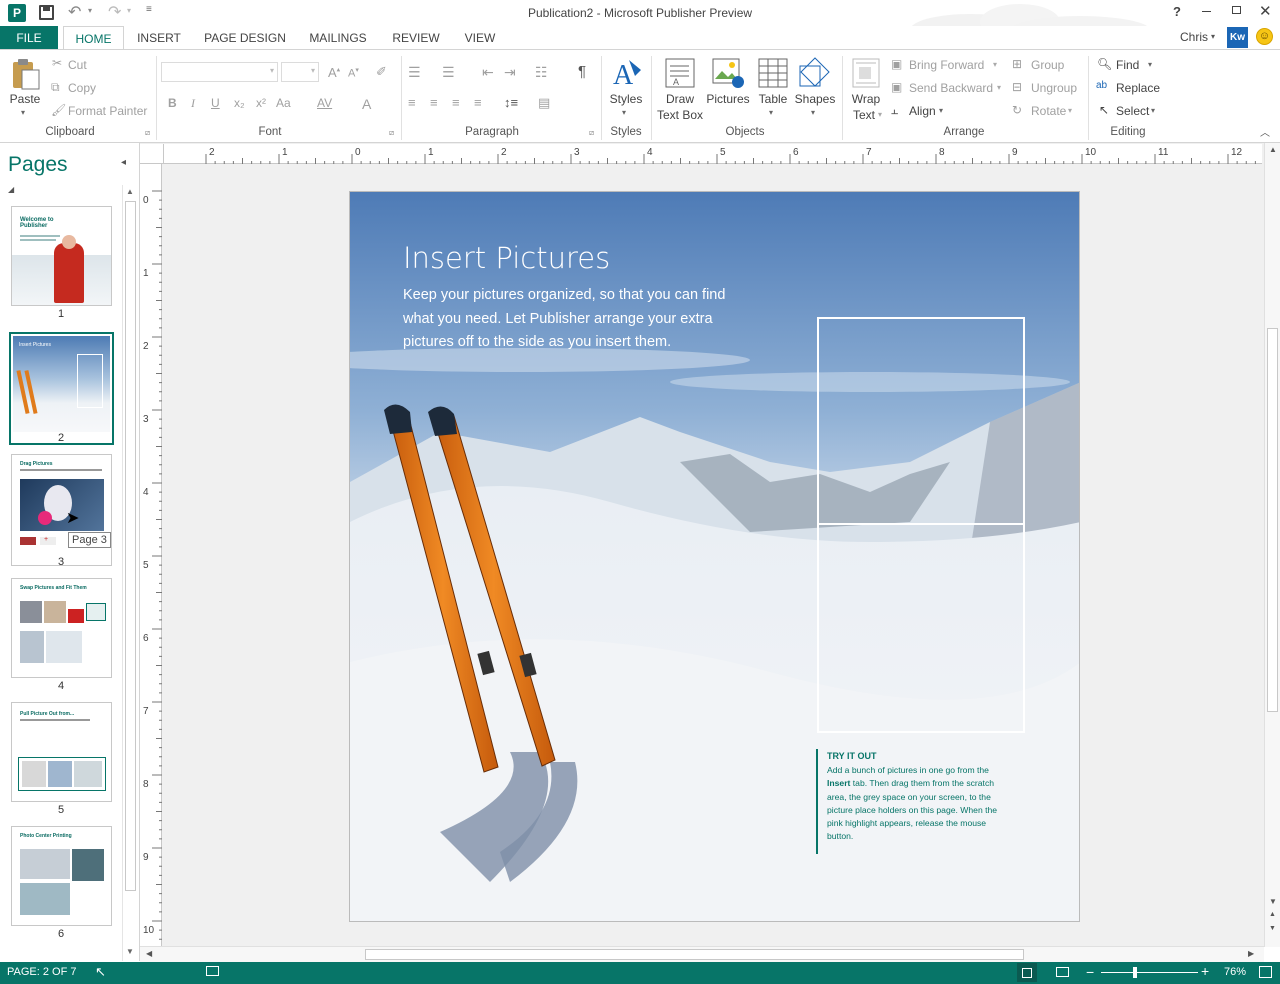 This screenshot has height=984, width=1280. Describe the element at coordinates (366, 104) in the screenshot. I see `font-color-button: A` at that location.